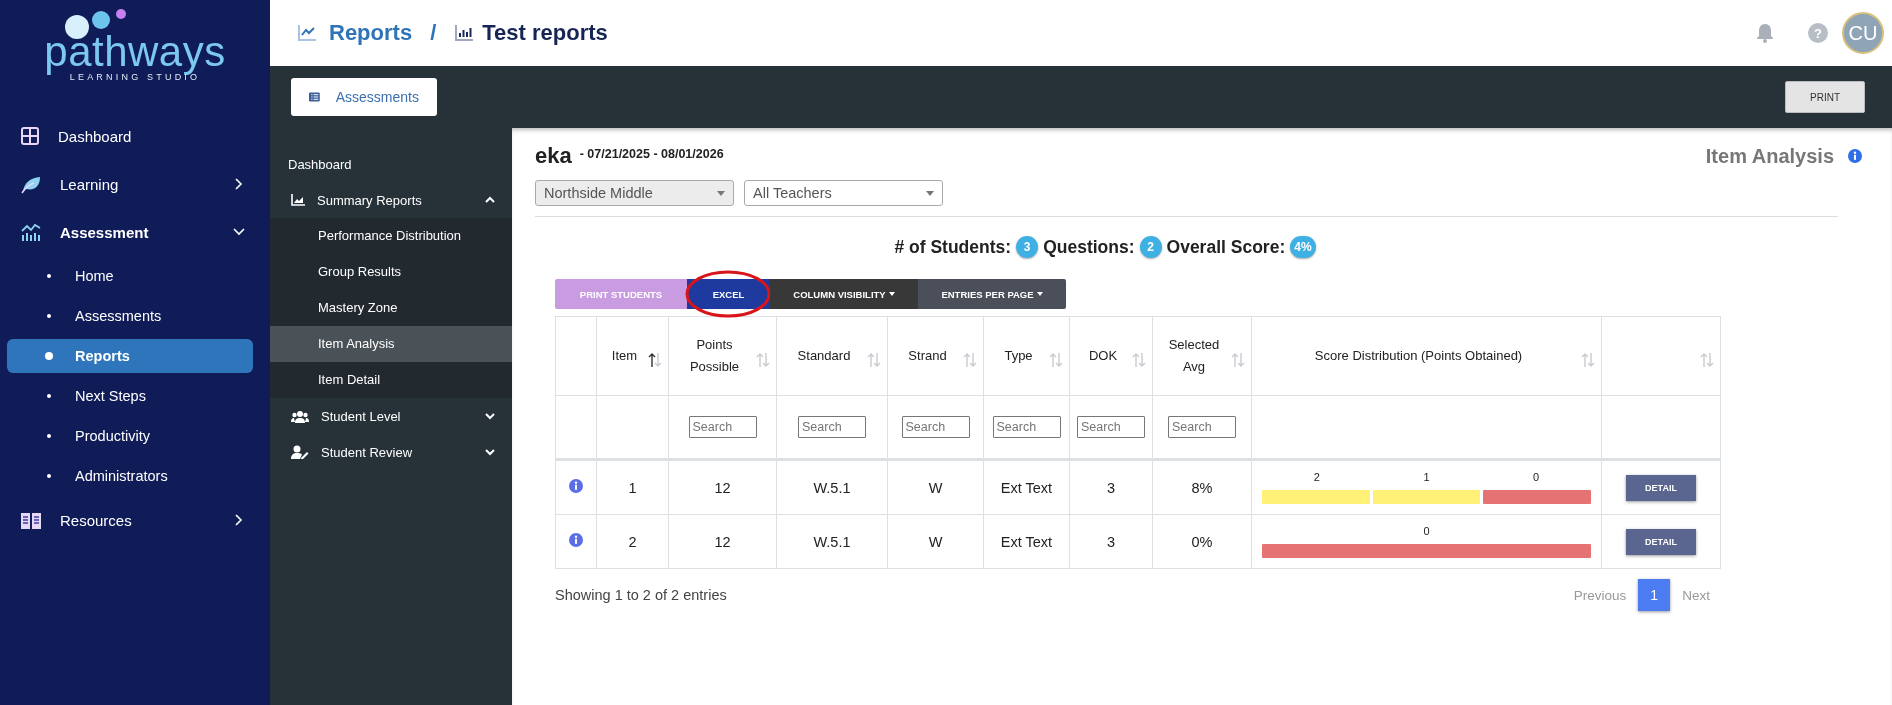  I want to click on stat-label: Questions:, so click(1089, 247).